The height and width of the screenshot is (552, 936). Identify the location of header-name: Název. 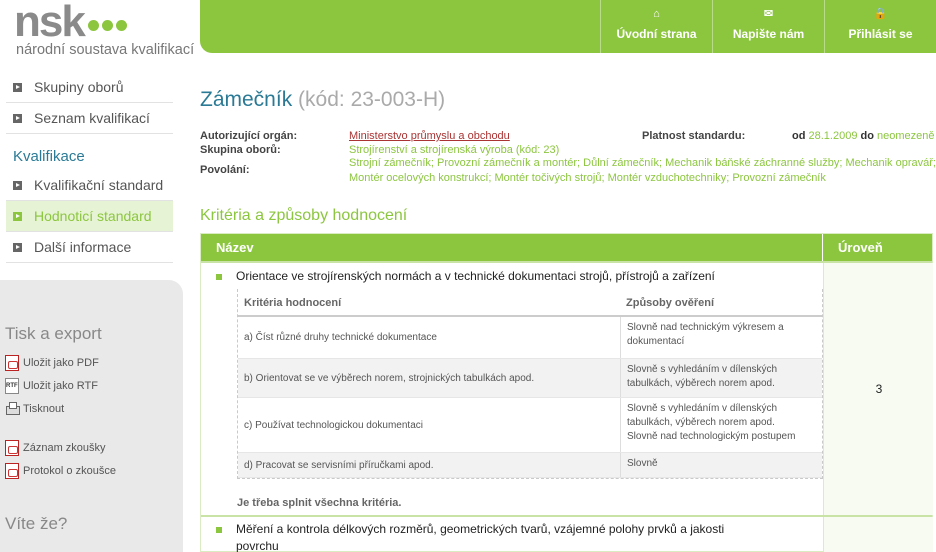
(512, 247).